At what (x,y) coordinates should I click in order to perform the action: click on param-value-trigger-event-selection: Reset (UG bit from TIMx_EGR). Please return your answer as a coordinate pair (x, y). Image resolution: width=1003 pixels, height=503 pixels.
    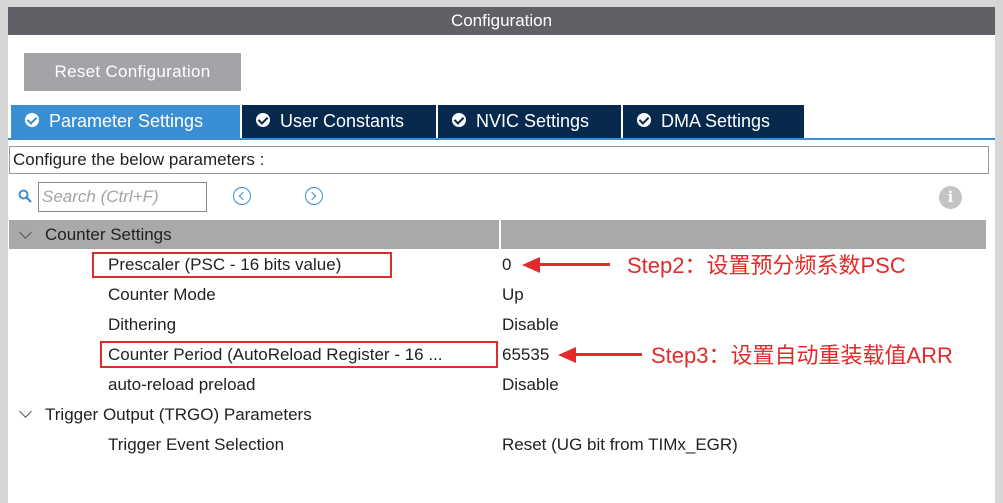
    Looking at the image, I should click on (620, 445).